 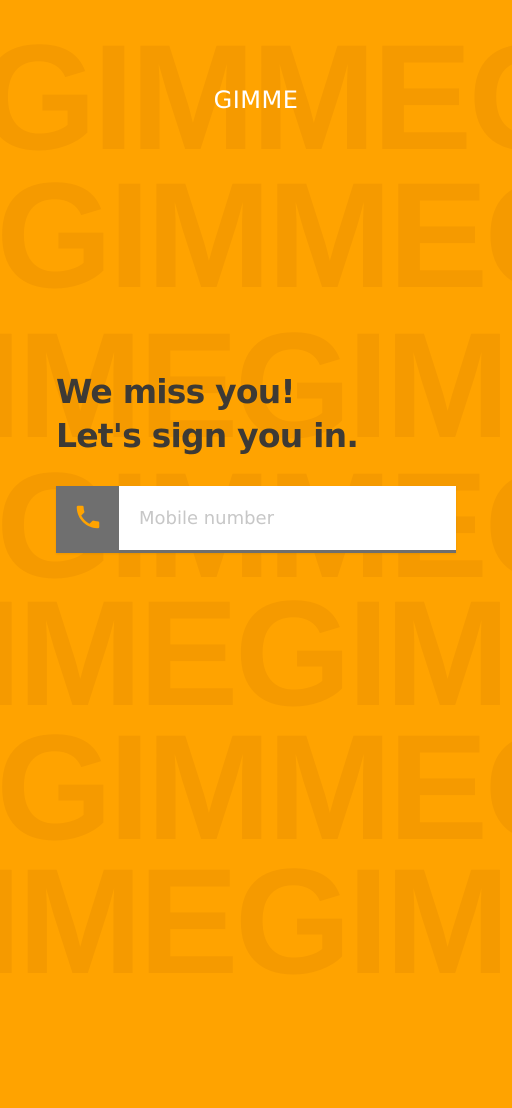 I want to click on headline-line-2: Let's sign you in., so click(x=207, y=435).